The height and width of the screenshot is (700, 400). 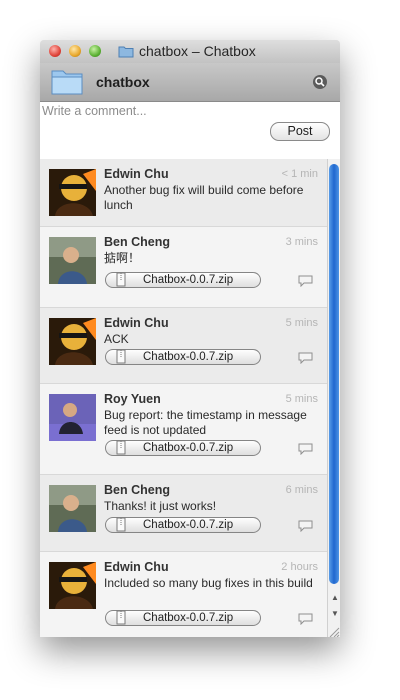 What do you see at coordinates (190, 111) in the screenshot?
I see `comment-input` at bounding box center [190, 111].